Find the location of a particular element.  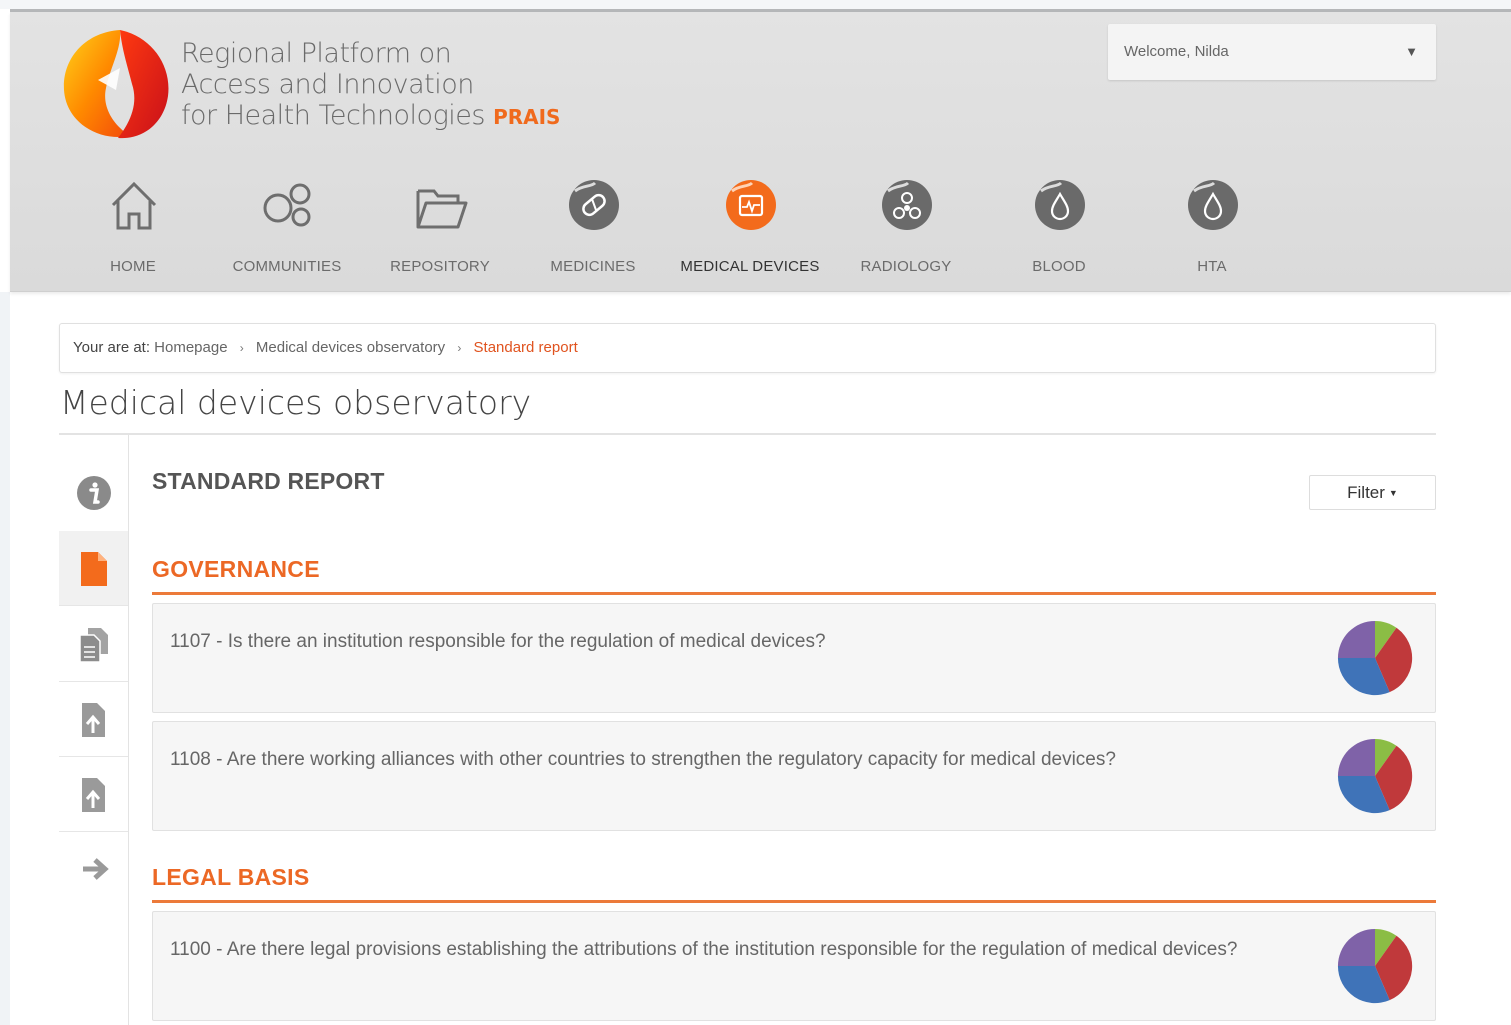

copy-documents-icon is located at coordinates (93, 645).